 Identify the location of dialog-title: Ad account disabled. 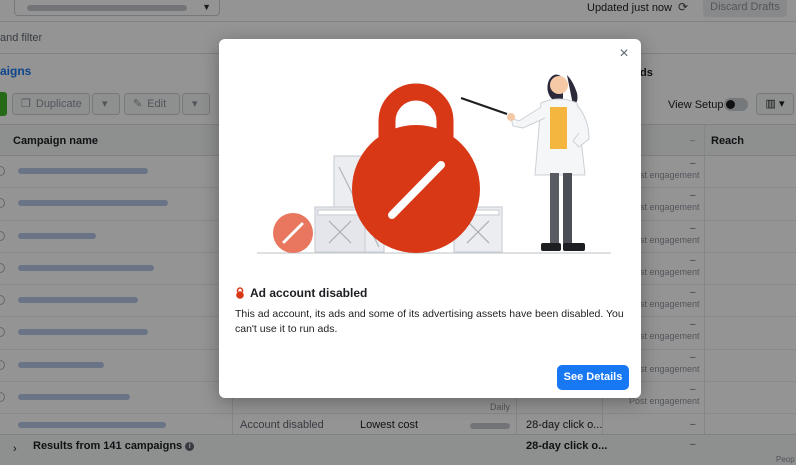
(301, 293).